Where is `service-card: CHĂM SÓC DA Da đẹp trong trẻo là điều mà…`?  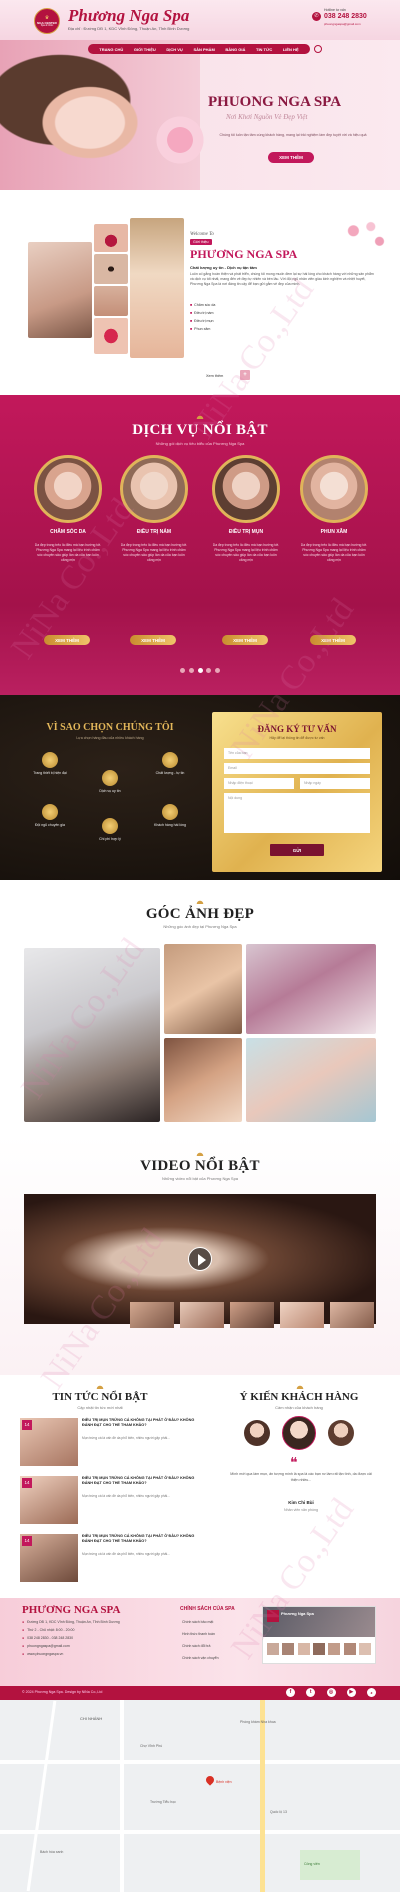 service-card: CHĂM SÓC DA Da đẹp trong trẻo là điều mà… is located at coordinates (68, 550).